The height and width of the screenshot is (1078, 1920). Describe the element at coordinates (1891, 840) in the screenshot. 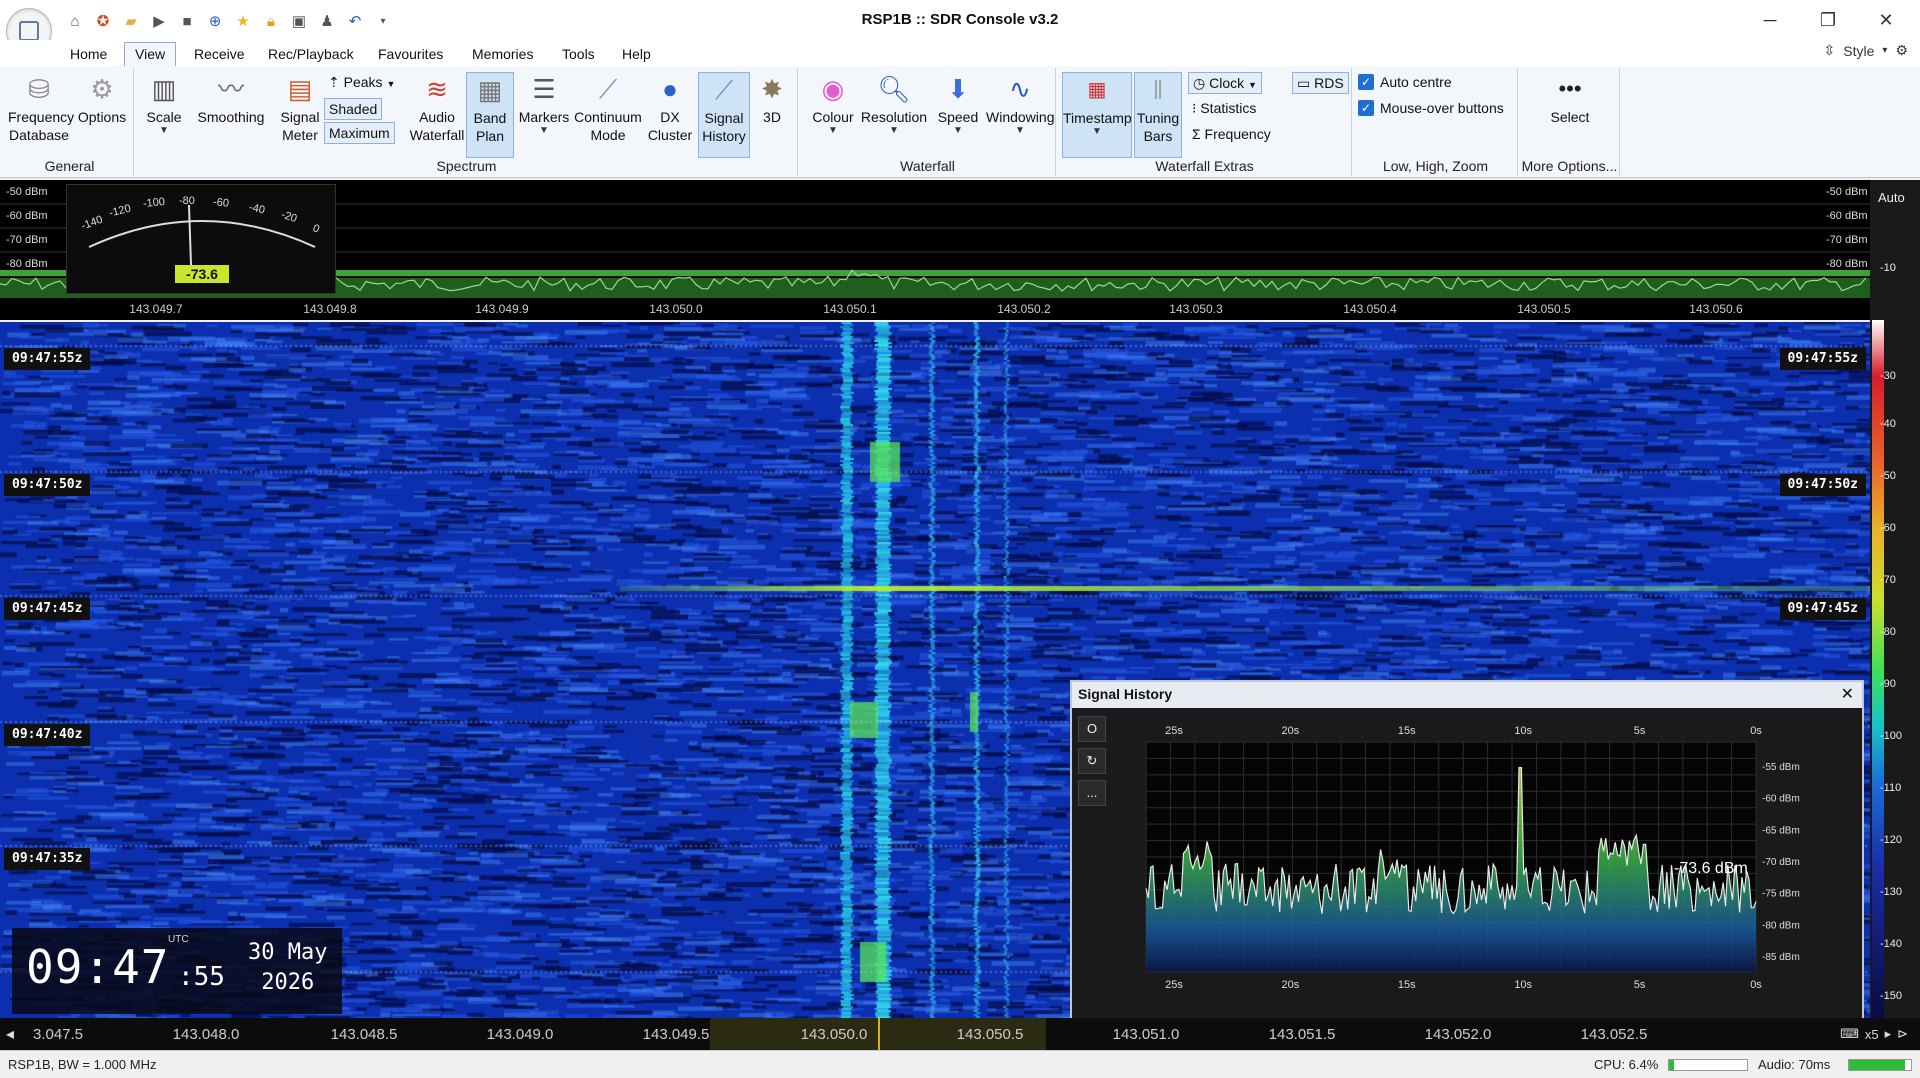

I see `scale-label: -120` at that location.